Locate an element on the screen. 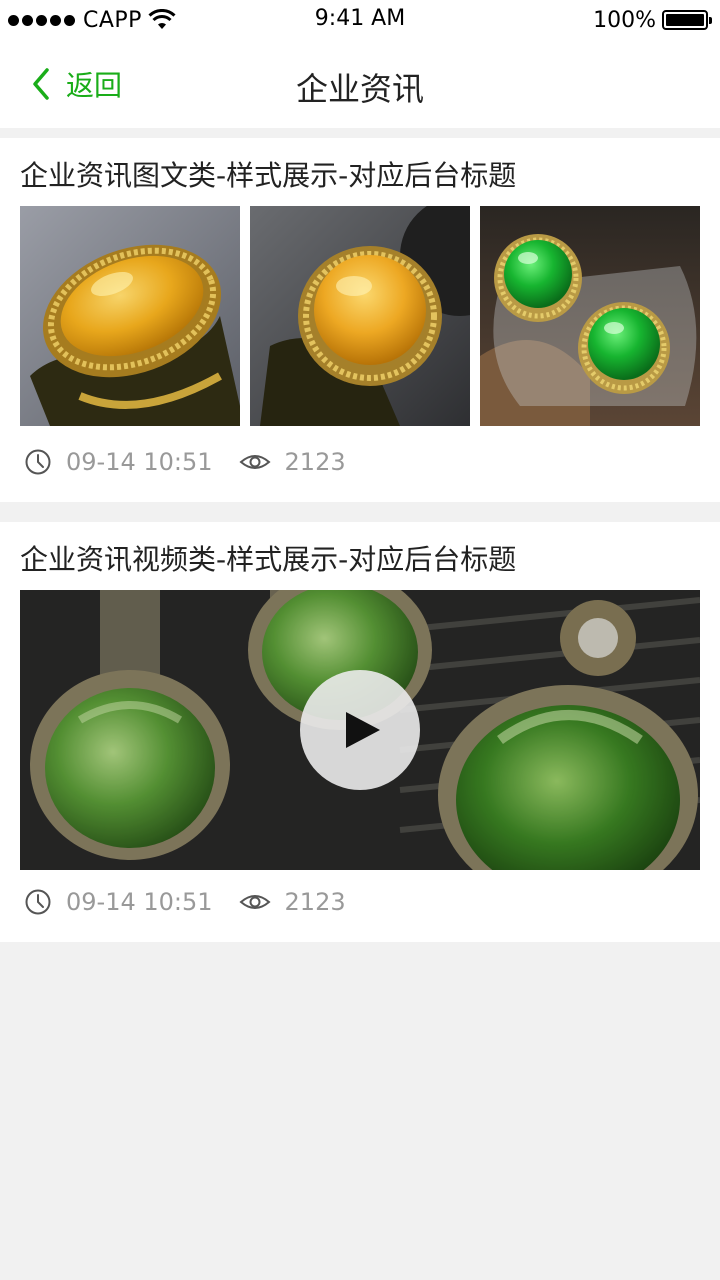 This screenshot has height=1280, width=720. play-icon is located at coordinates (363, 730).